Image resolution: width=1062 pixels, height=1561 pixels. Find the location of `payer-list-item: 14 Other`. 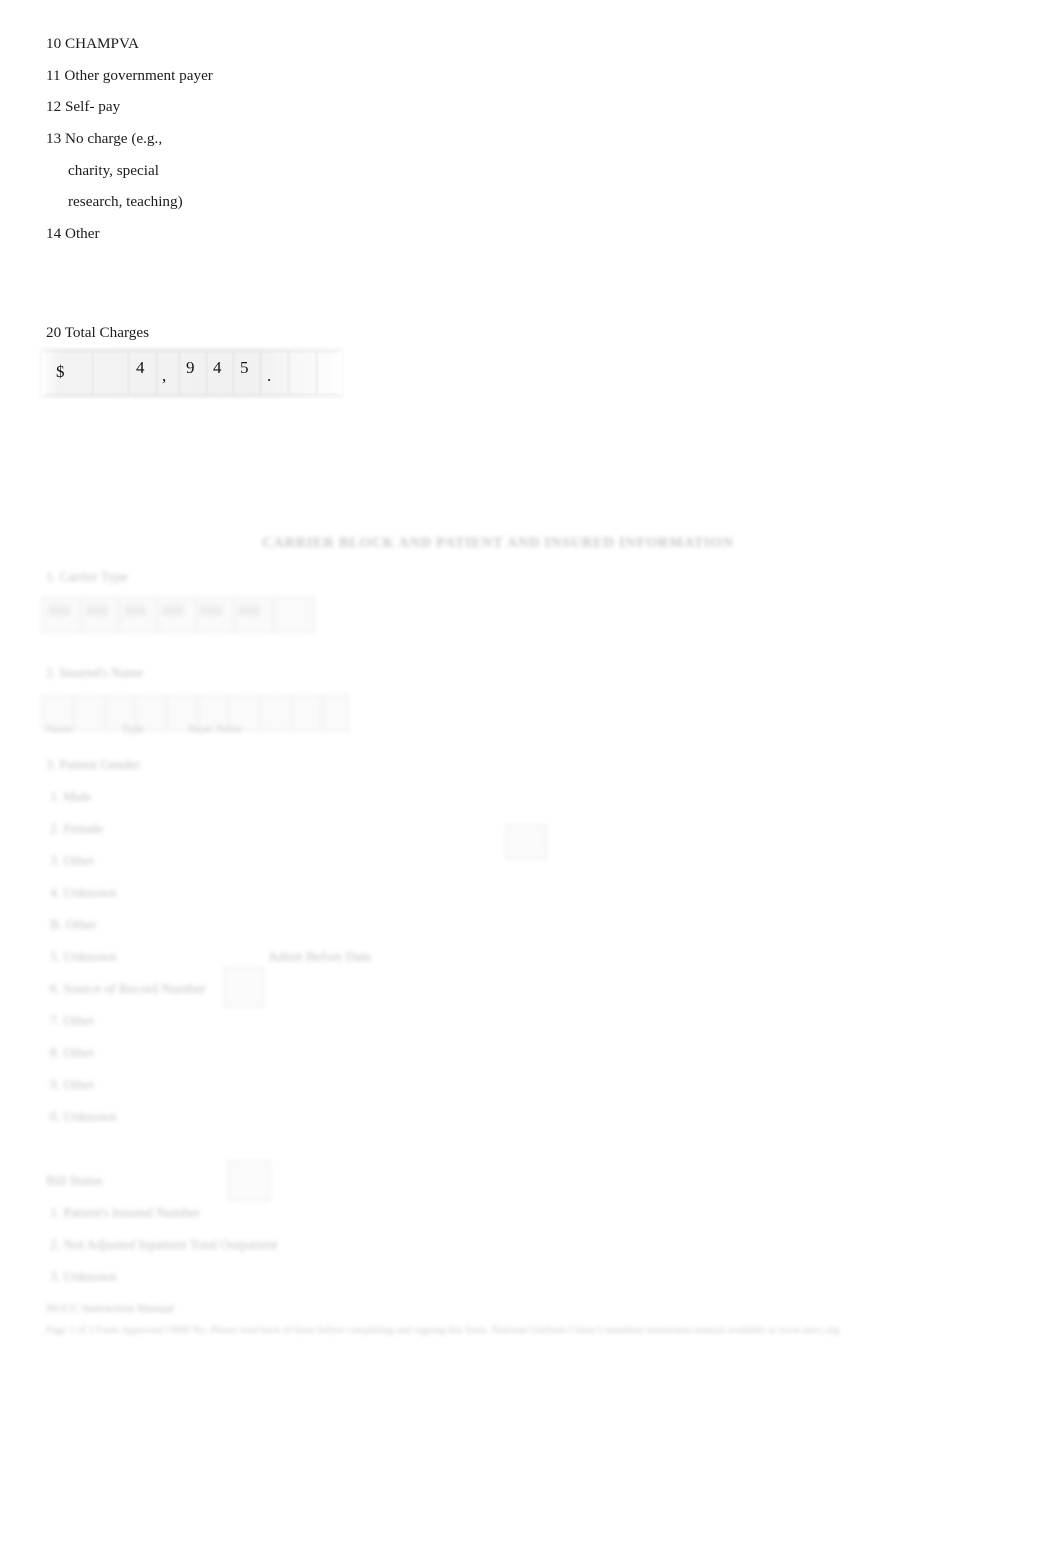

payer-list-item: 14 Other is located at coordinates (73, 234).